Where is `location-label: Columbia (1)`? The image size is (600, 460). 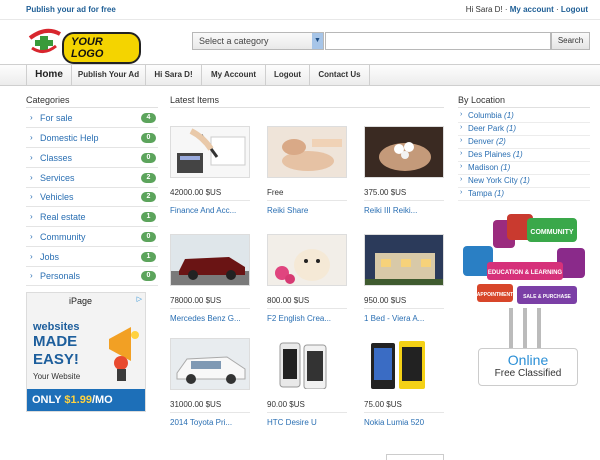
location-label: Columbia (1) is located at coordinates (491, 115).